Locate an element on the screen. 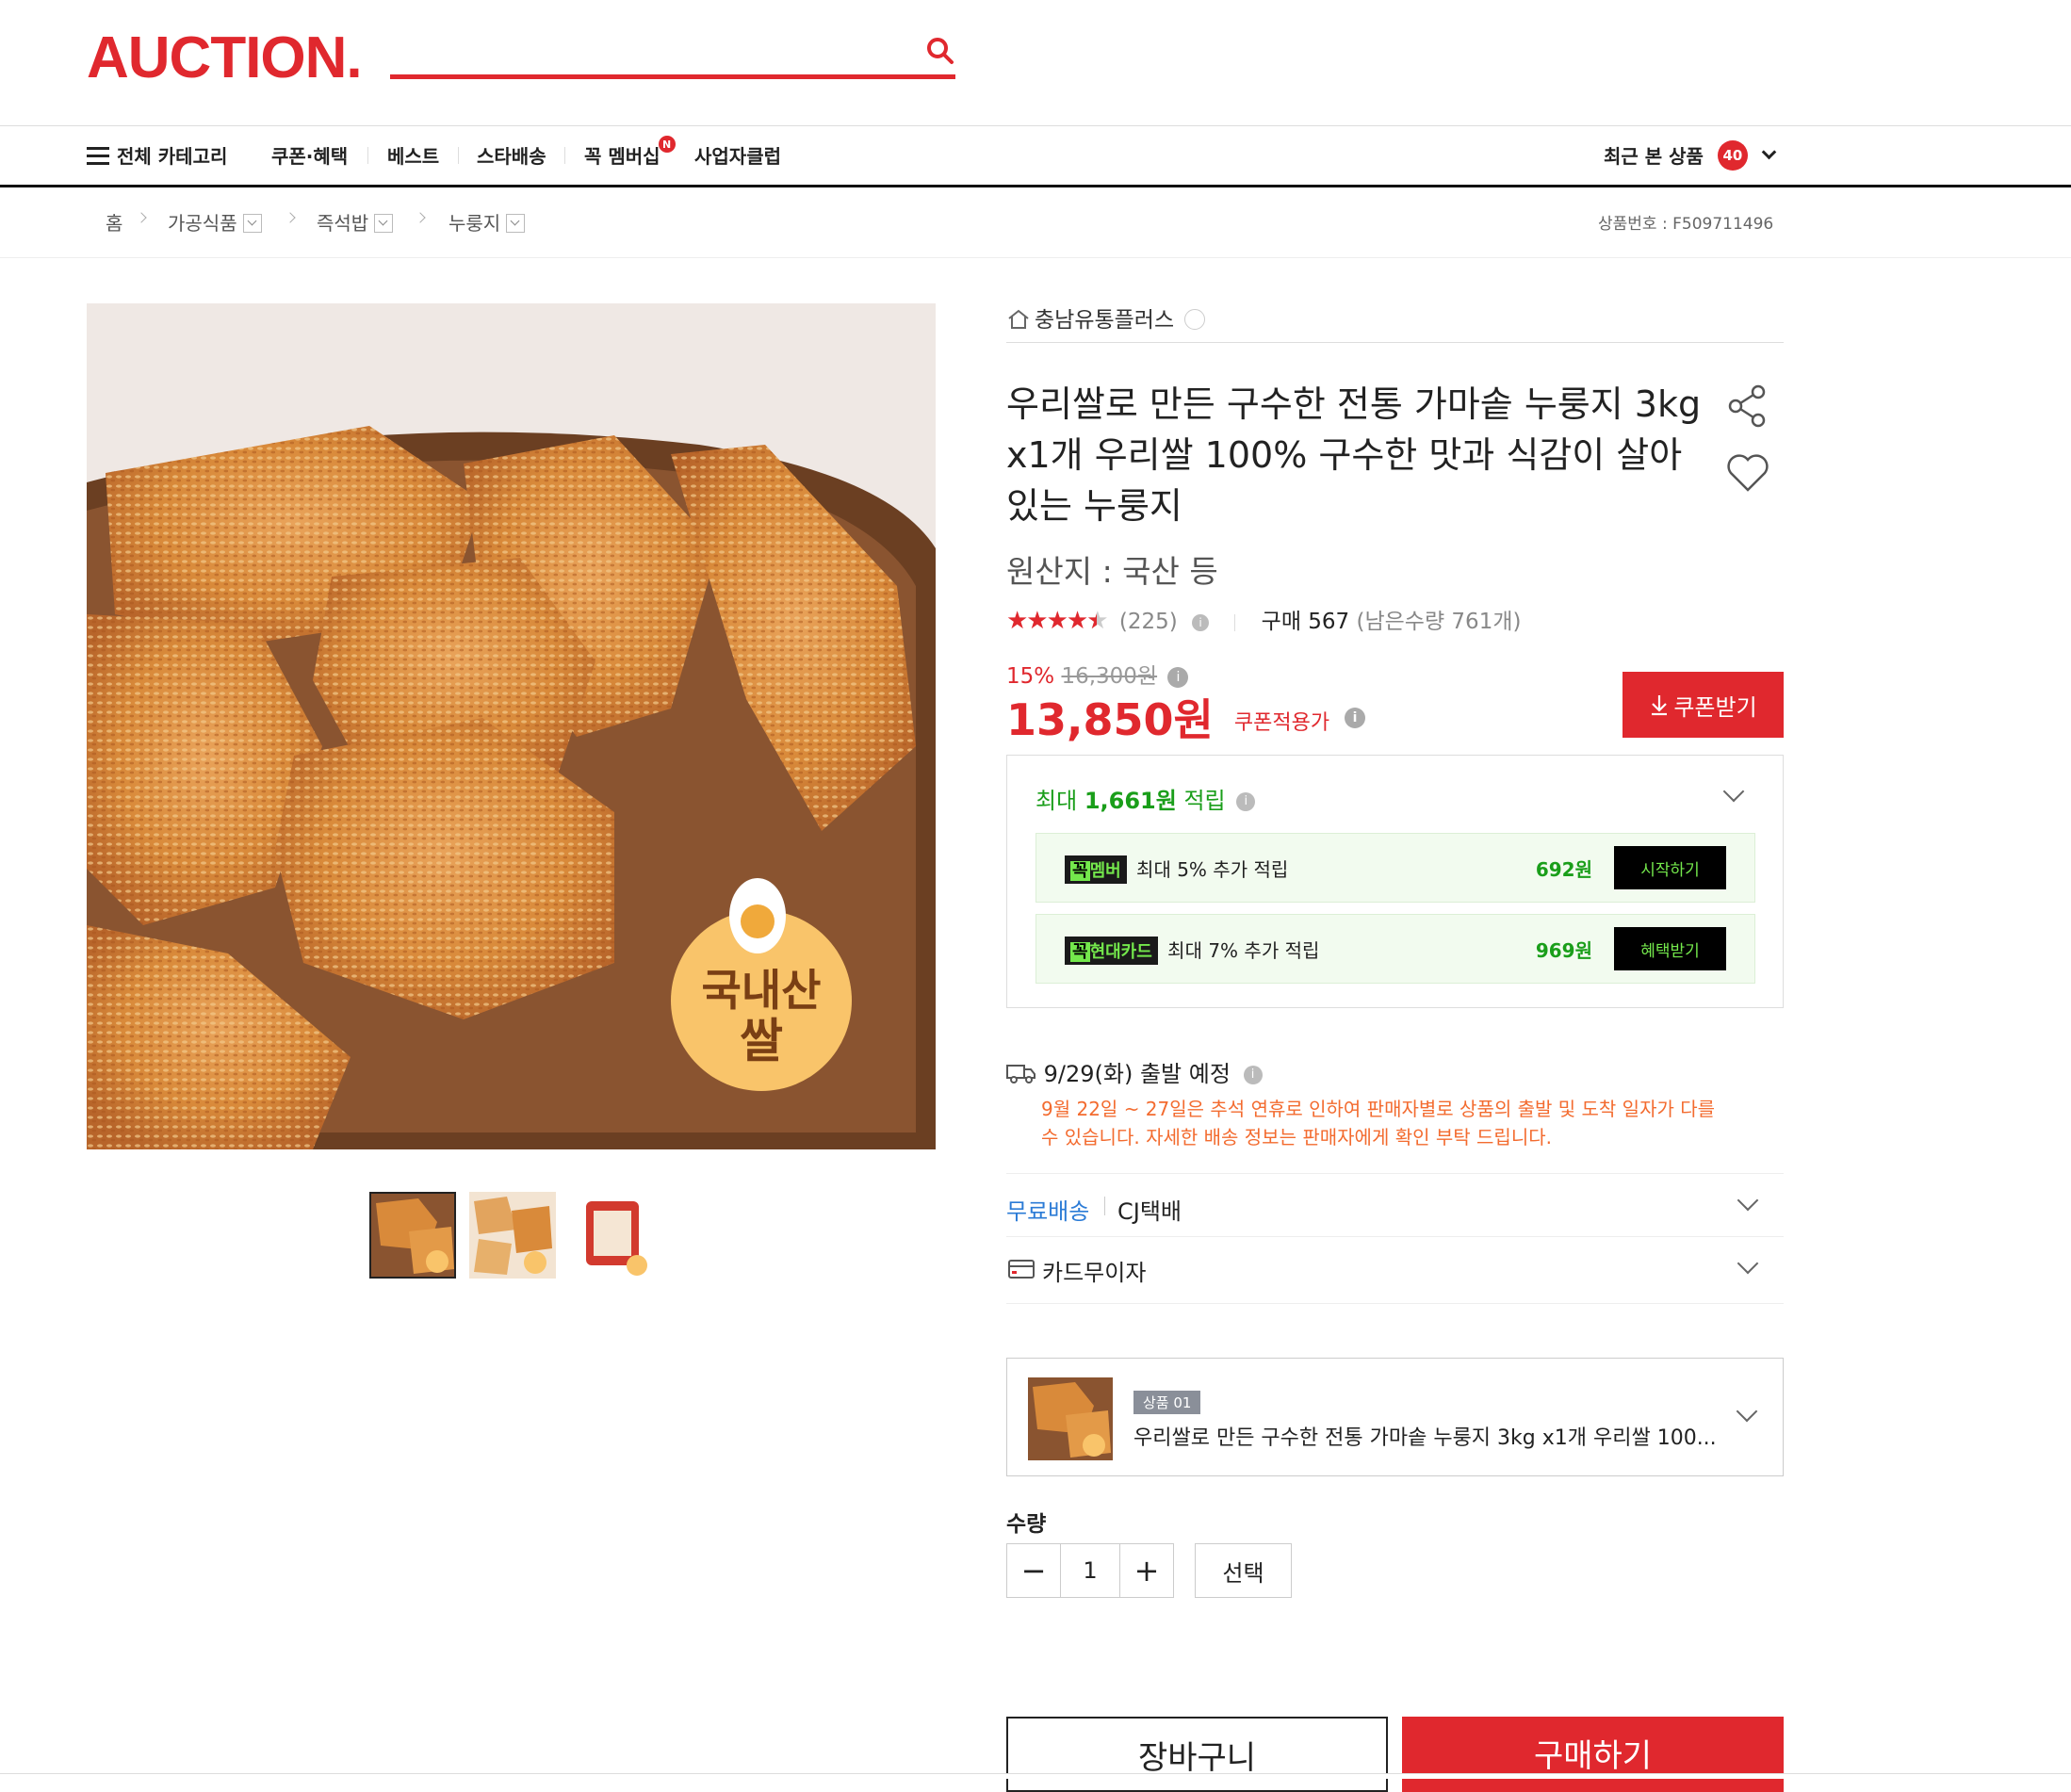  benefit-text: 최대 5% 추가 적립 is located at coordinates (1212, 870).